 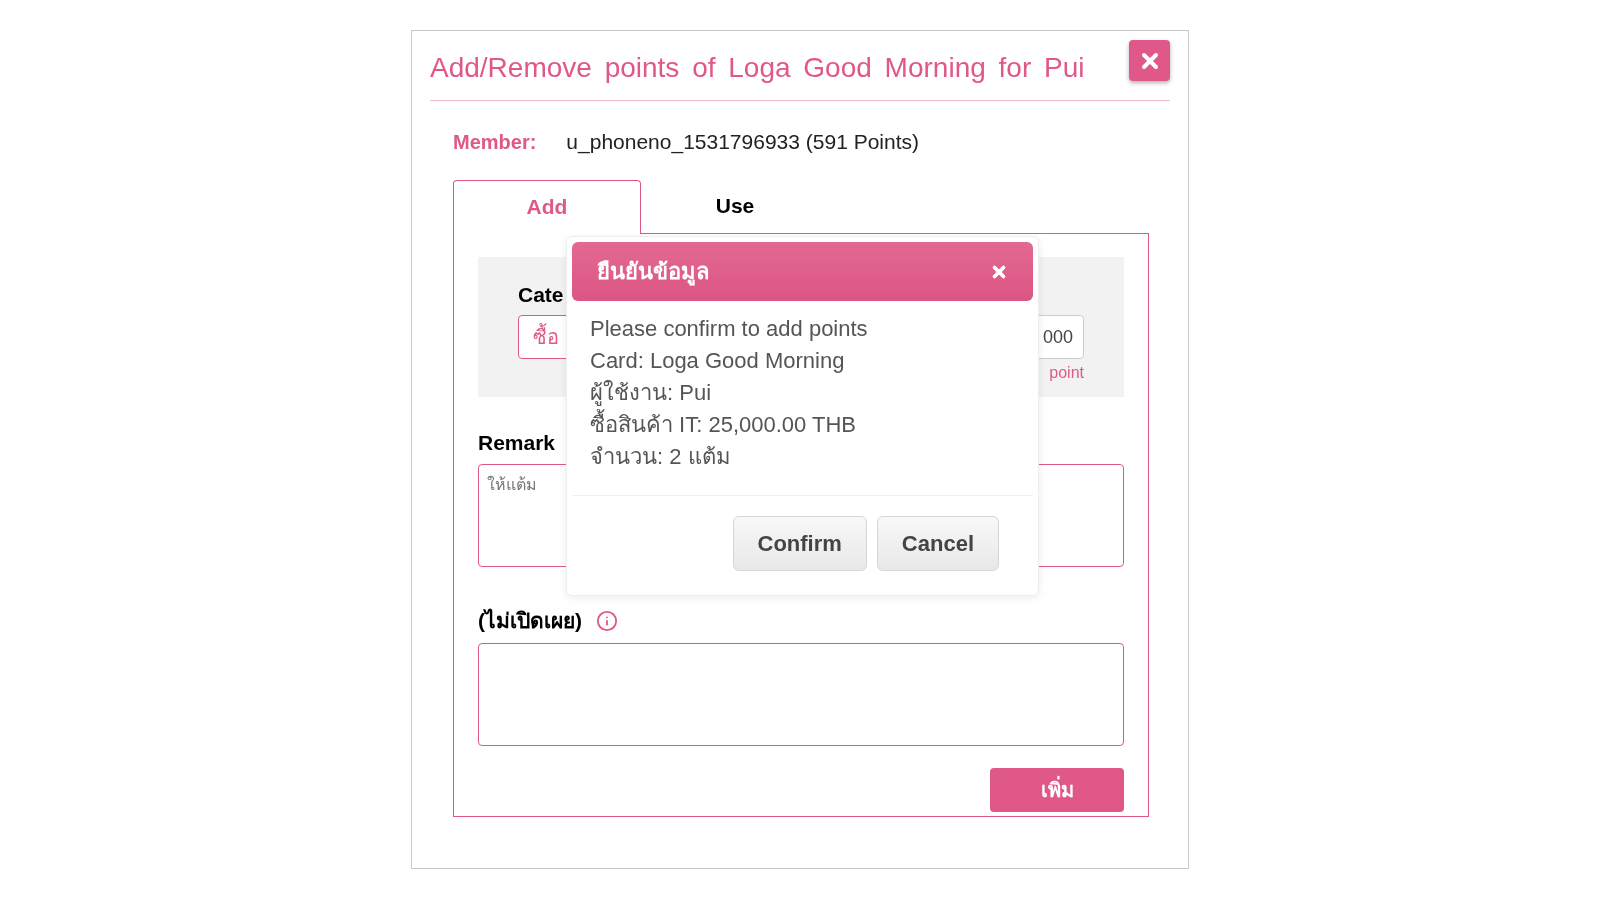 I want to click on private-remark-label: (ไม่เปิดเผย), so click(x=530, y=620).